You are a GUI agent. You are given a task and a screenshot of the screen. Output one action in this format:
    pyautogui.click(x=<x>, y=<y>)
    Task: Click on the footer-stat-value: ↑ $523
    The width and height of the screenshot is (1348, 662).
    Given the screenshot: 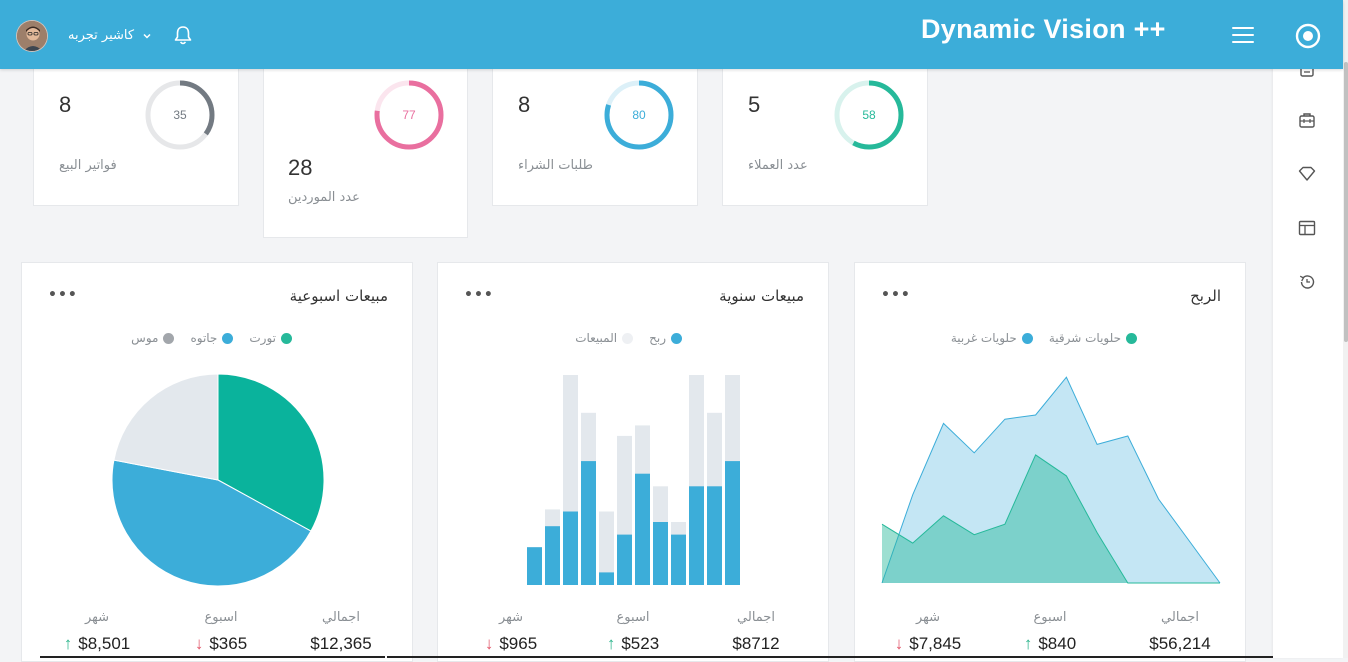 What is the action you would take?
    pyautogui.click(x=633, y=643)
    